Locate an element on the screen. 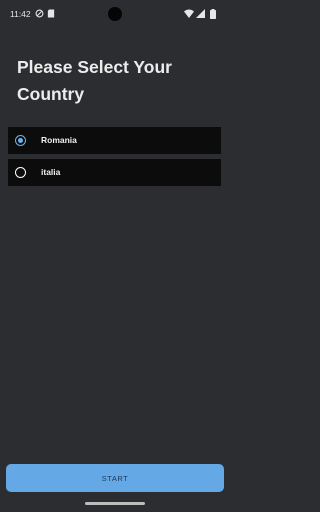 This screenshot has width=320, height=512. front-camera is located at coordinates (115, 14).